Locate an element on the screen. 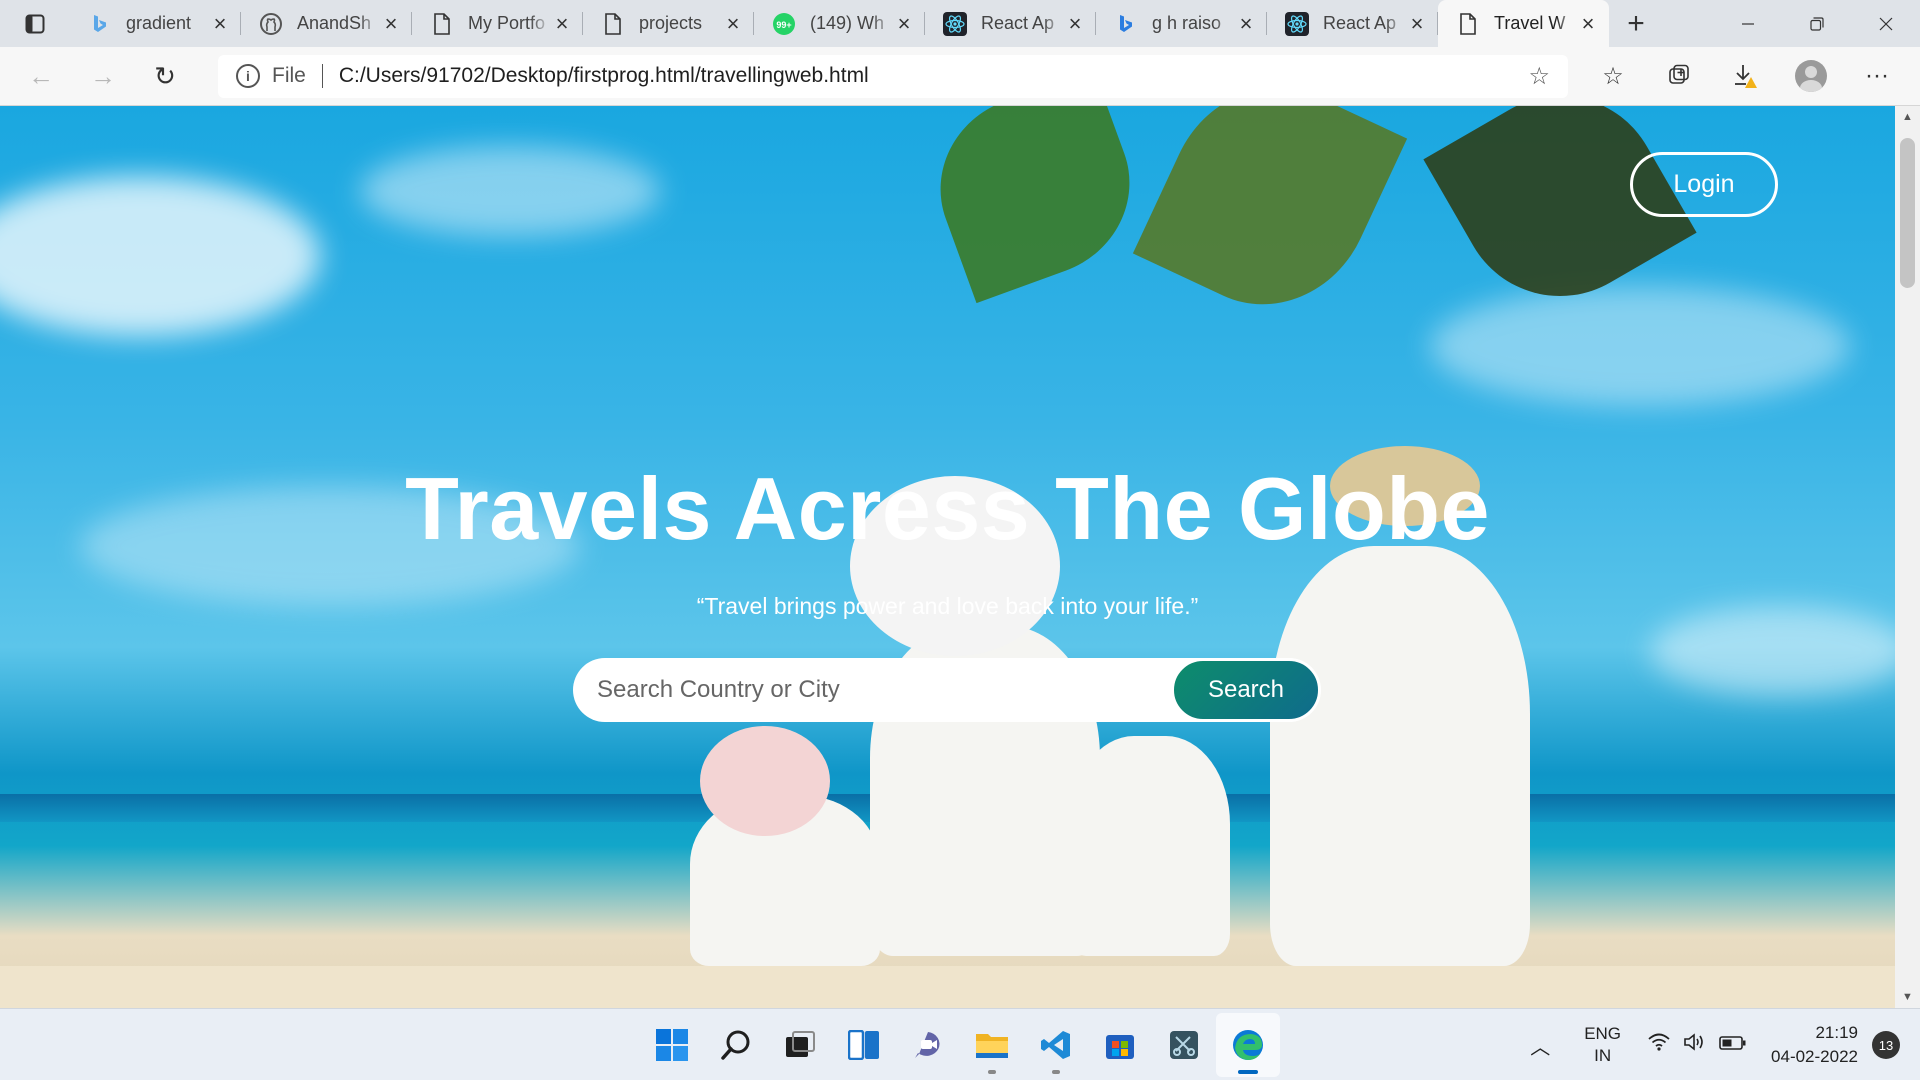  cloud-shape is located at coordinates (160, 256).